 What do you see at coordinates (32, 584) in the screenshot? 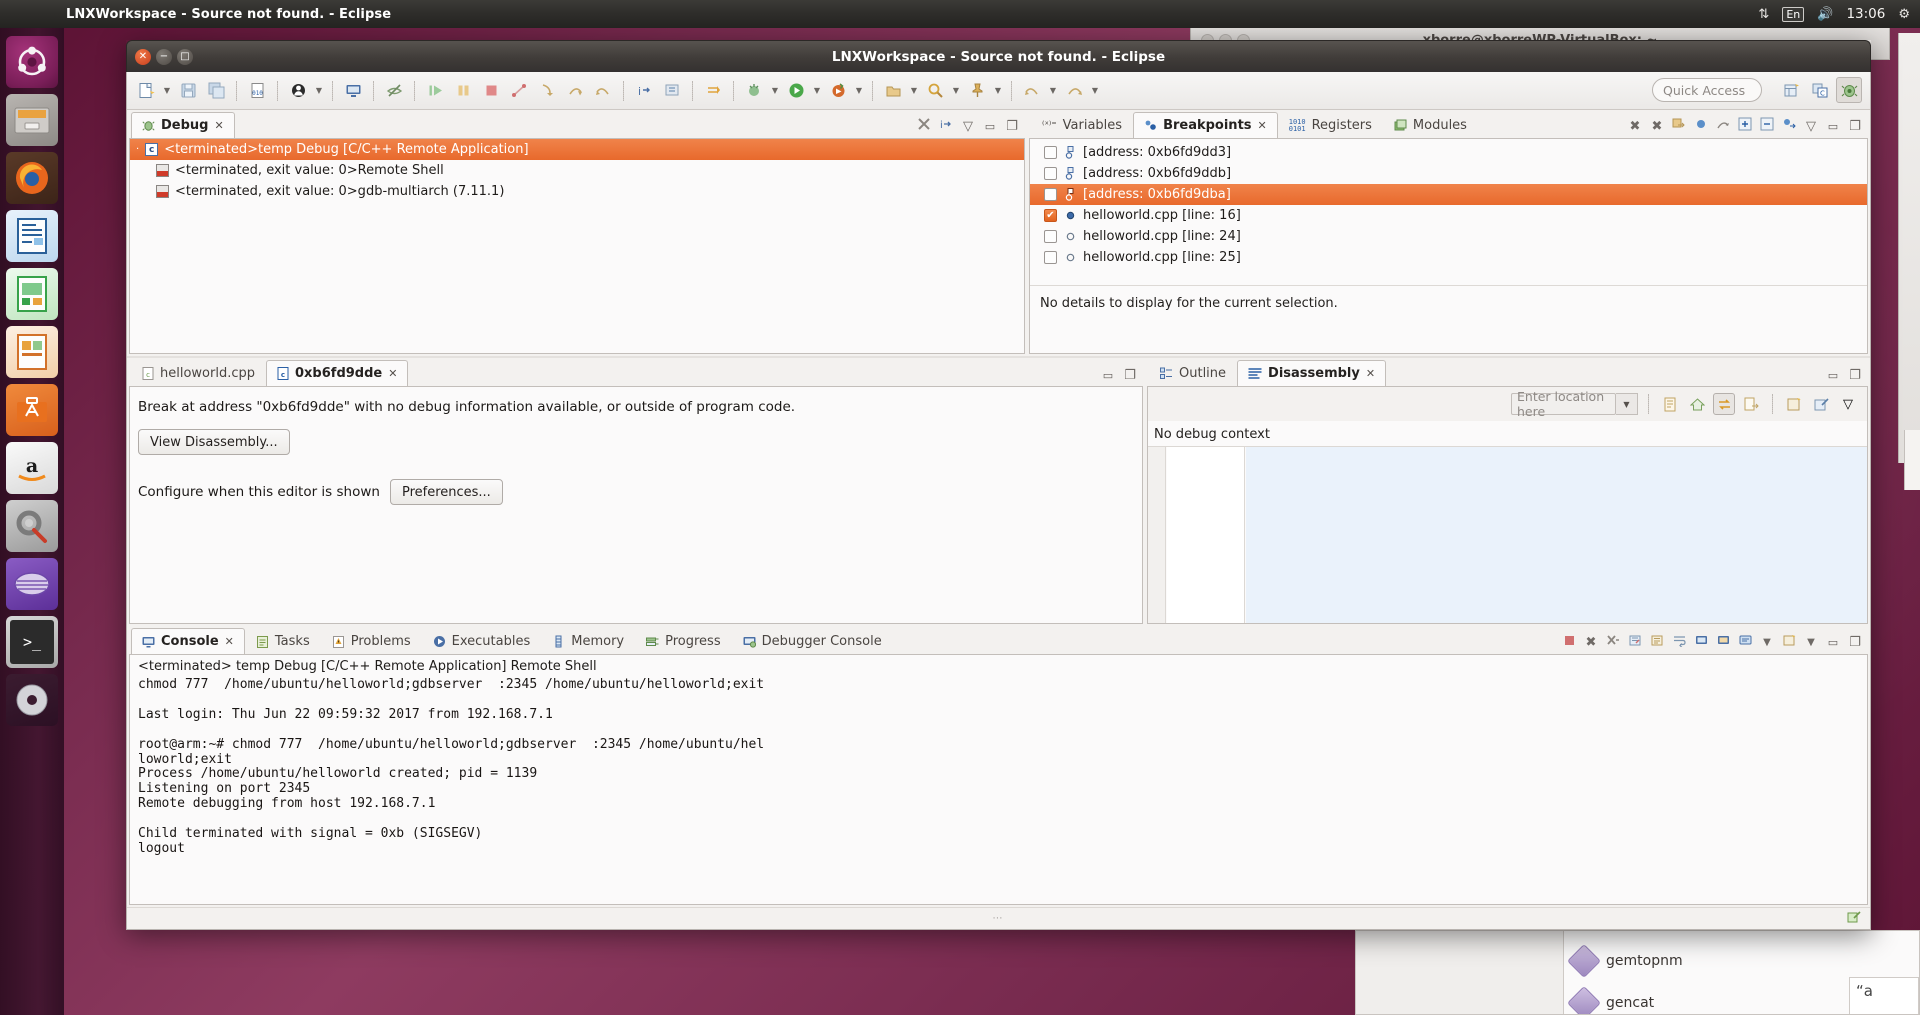
I see `launcher-item-eclipse` at bounding box center [32, 584].